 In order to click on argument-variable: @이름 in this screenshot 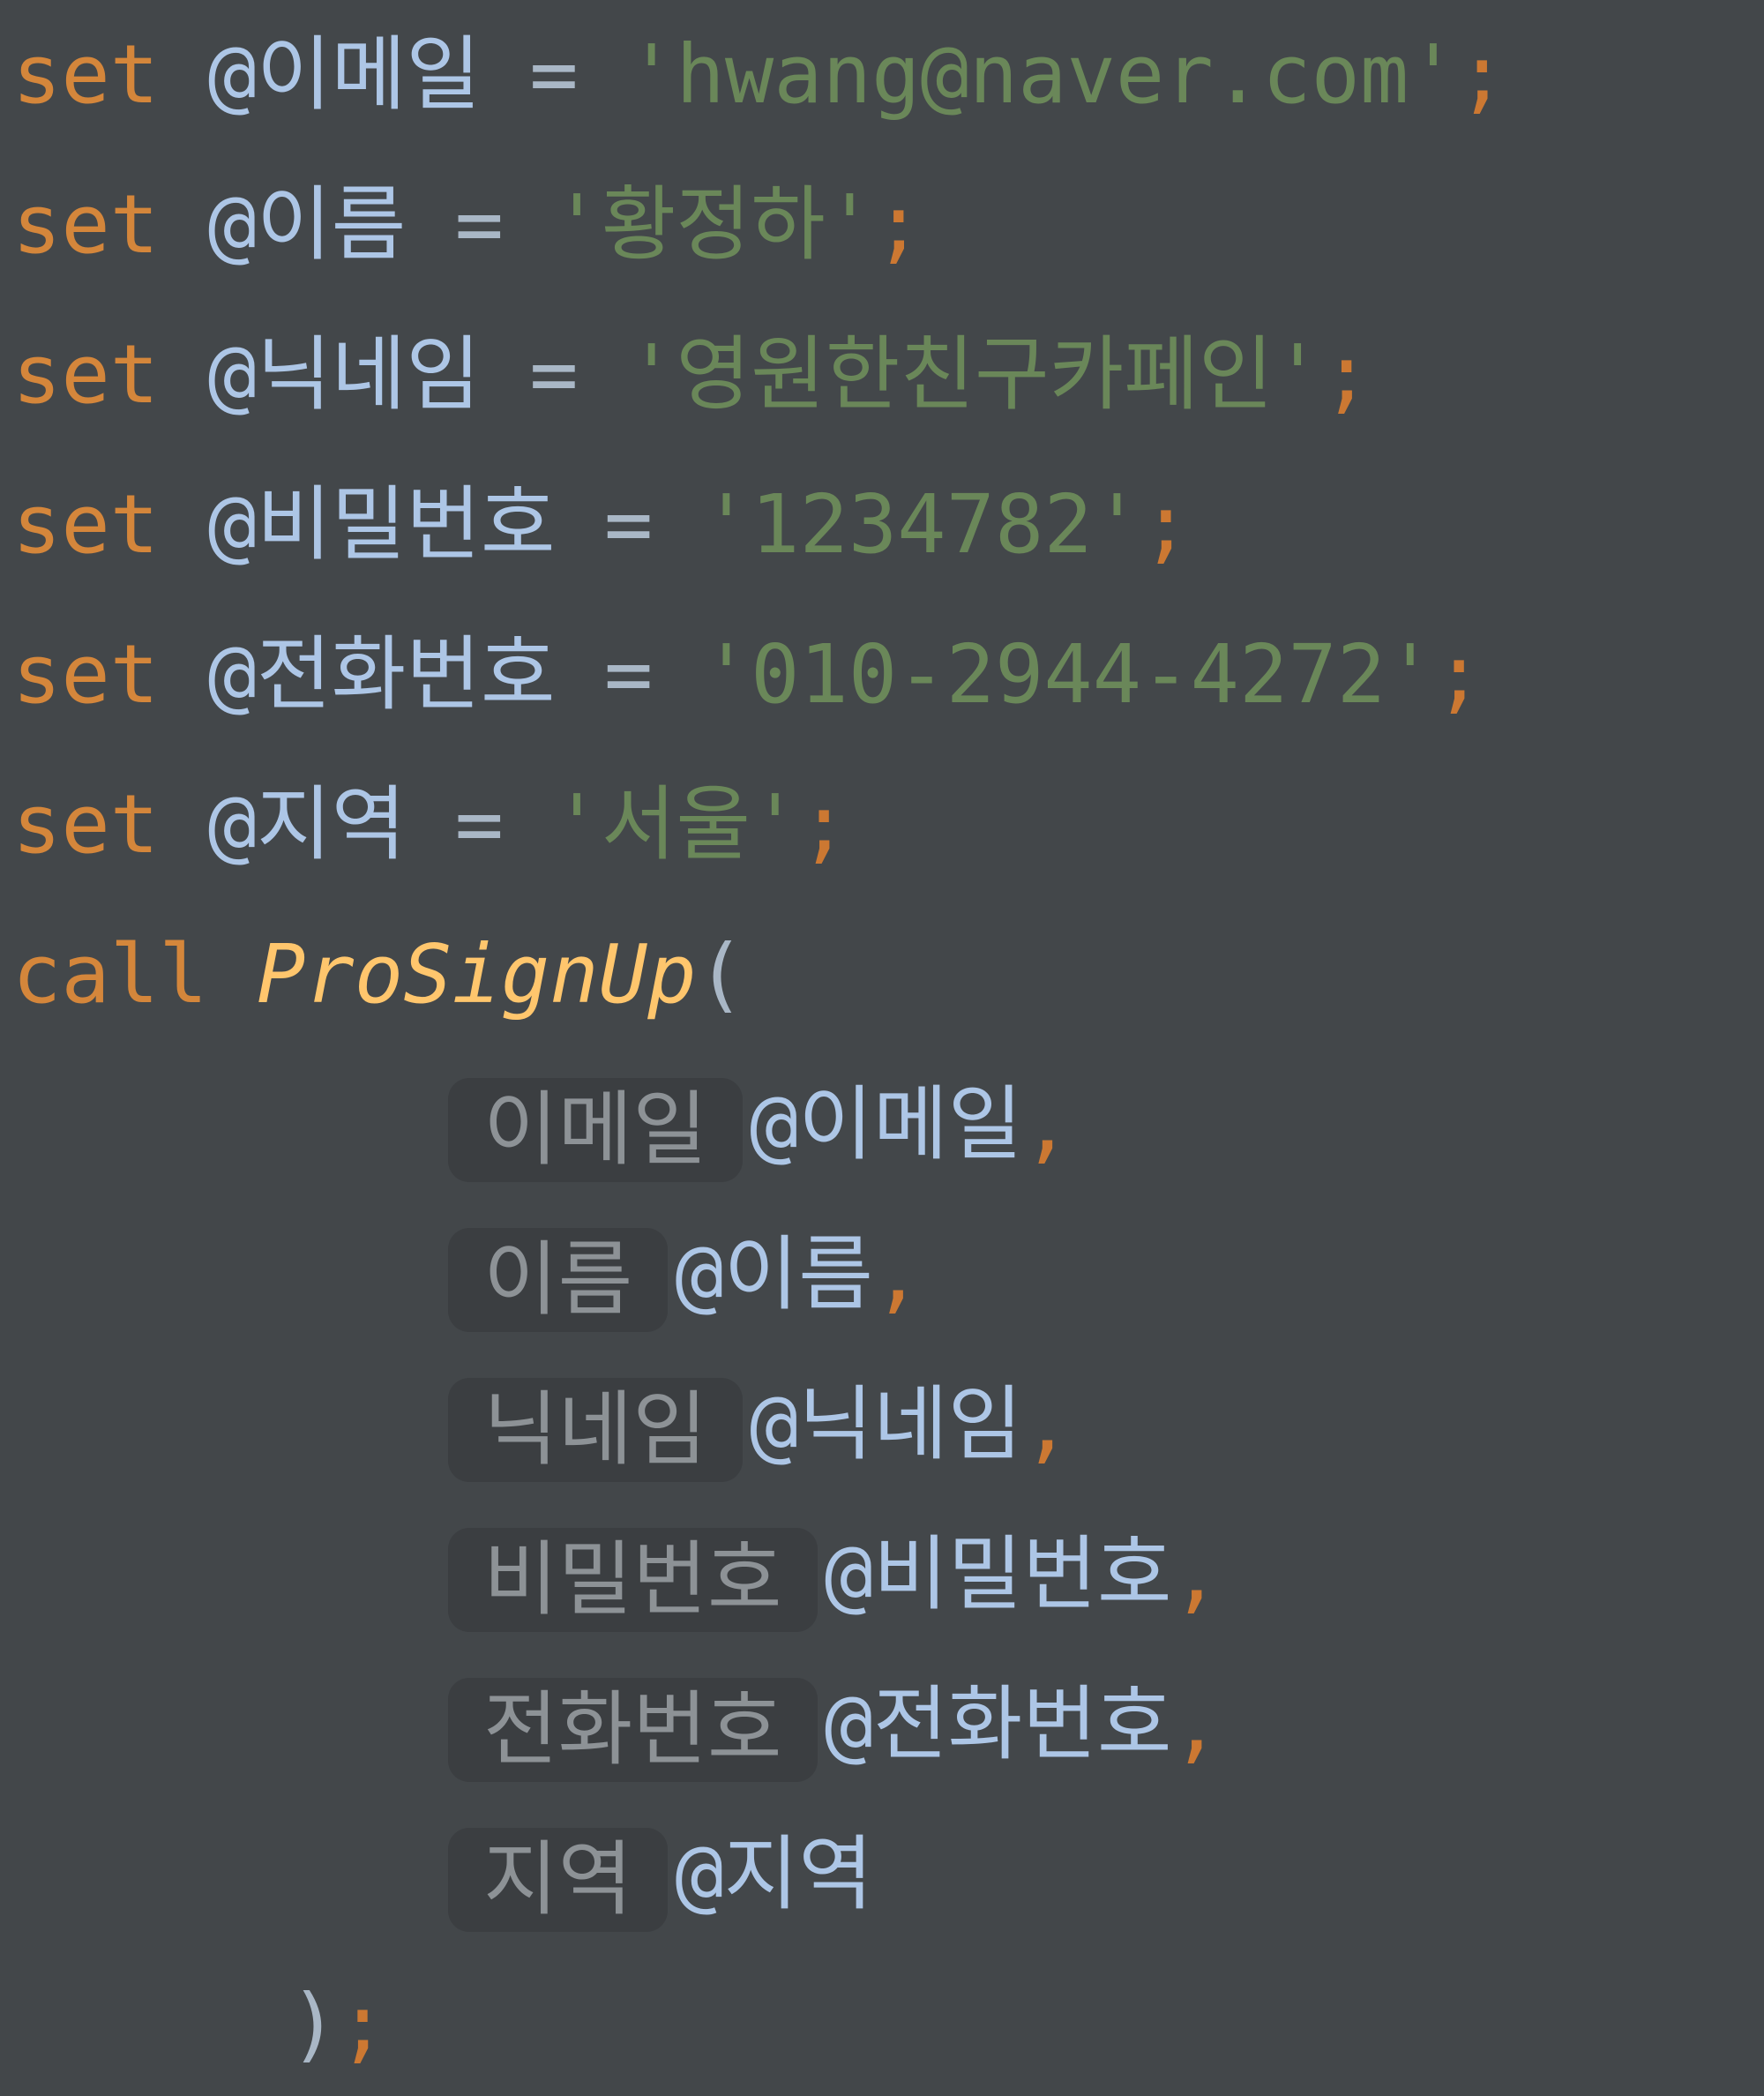, I will do `click(774, 1274)`.